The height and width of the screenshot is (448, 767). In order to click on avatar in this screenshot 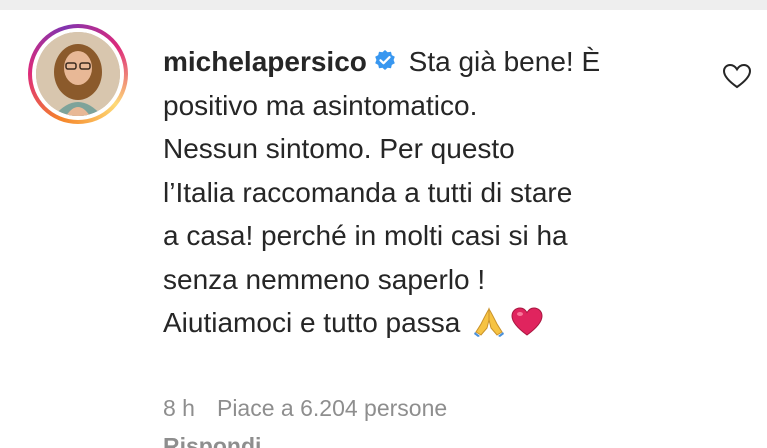, I will do `click(78, 74)`.